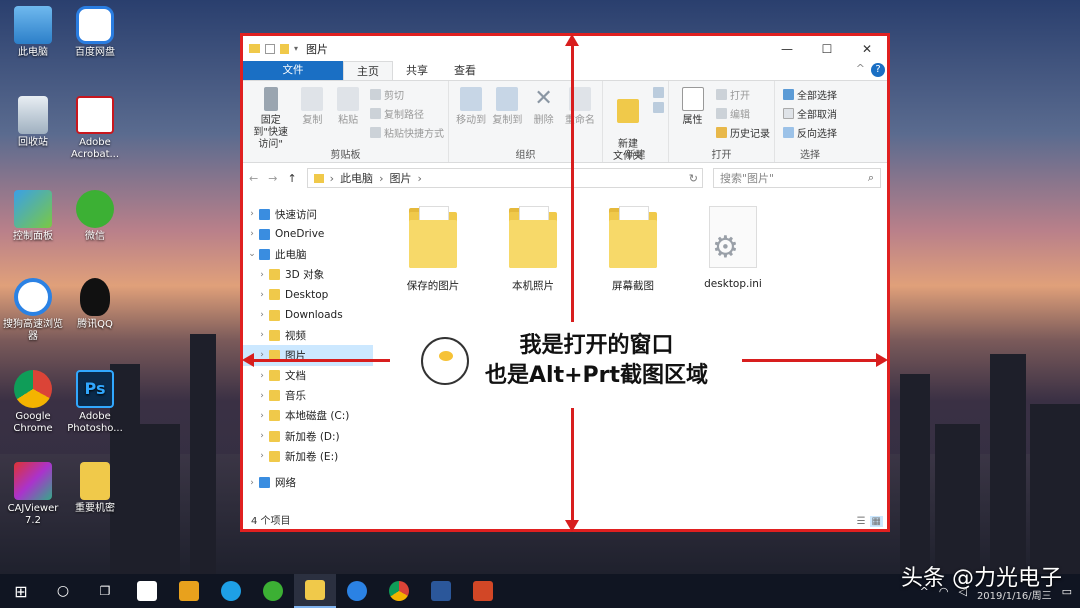  What do you see at coordinates (308, 214) in the screenshot?
I see `nav-item: › 快速访问` at bounding box center [308, 214].